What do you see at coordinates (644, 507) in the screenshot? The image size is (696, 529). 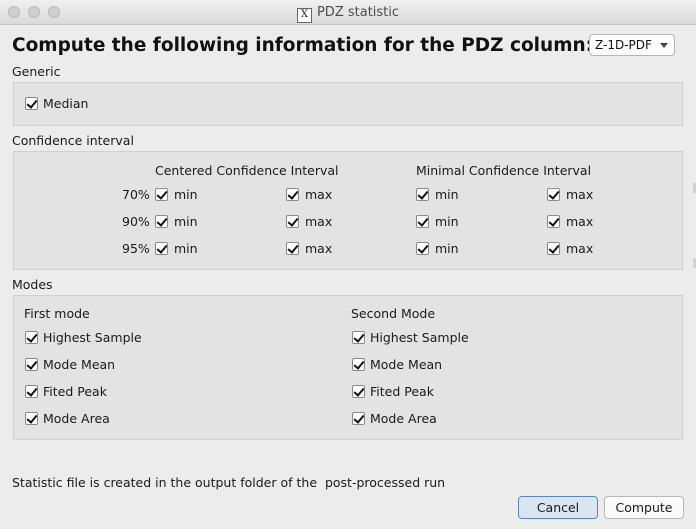 I see `compute-button: Compute` at bounding box center [644, 507].